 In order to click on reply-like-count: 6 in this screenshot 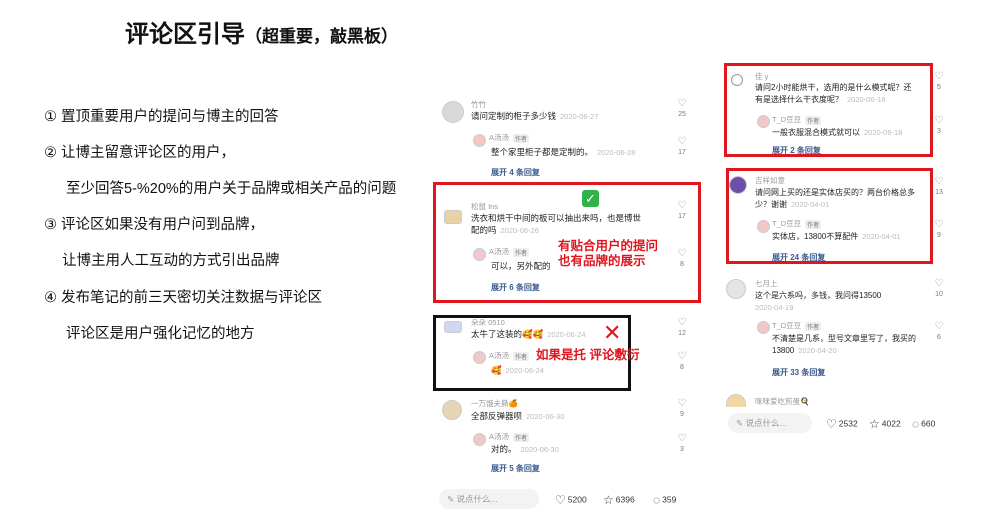, I will do `click(939, 337)`.